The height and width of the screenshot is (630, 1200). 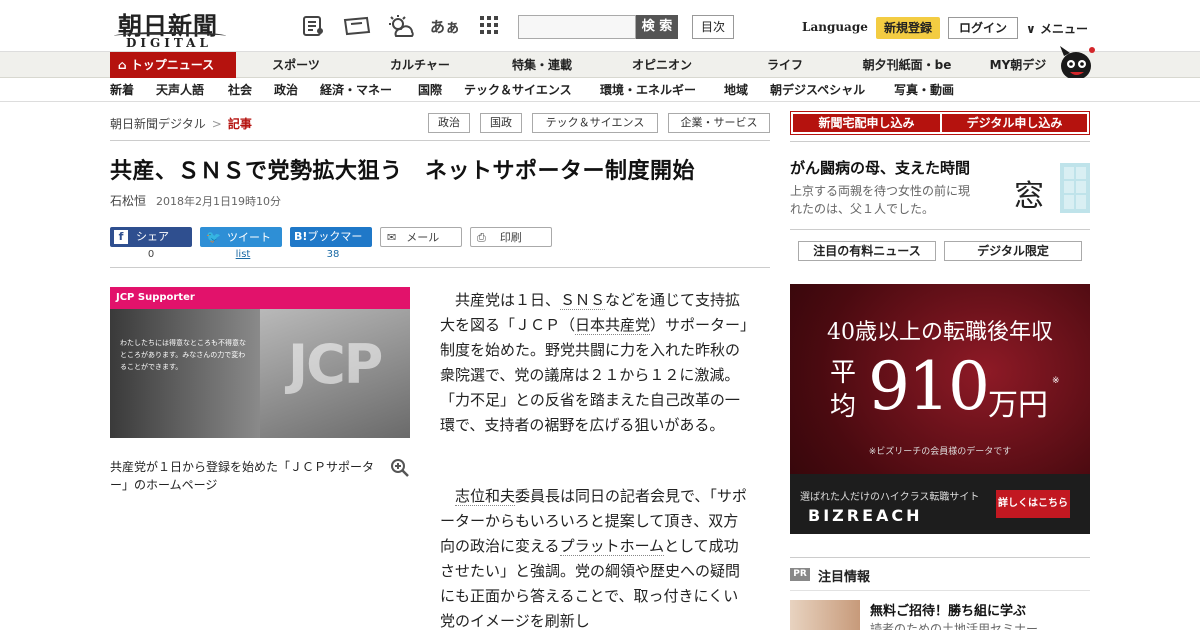 What do you see at coordinates (657, 27) in the screenshot?
I see `search-button: 検 索` at bounding box center [657, 27].